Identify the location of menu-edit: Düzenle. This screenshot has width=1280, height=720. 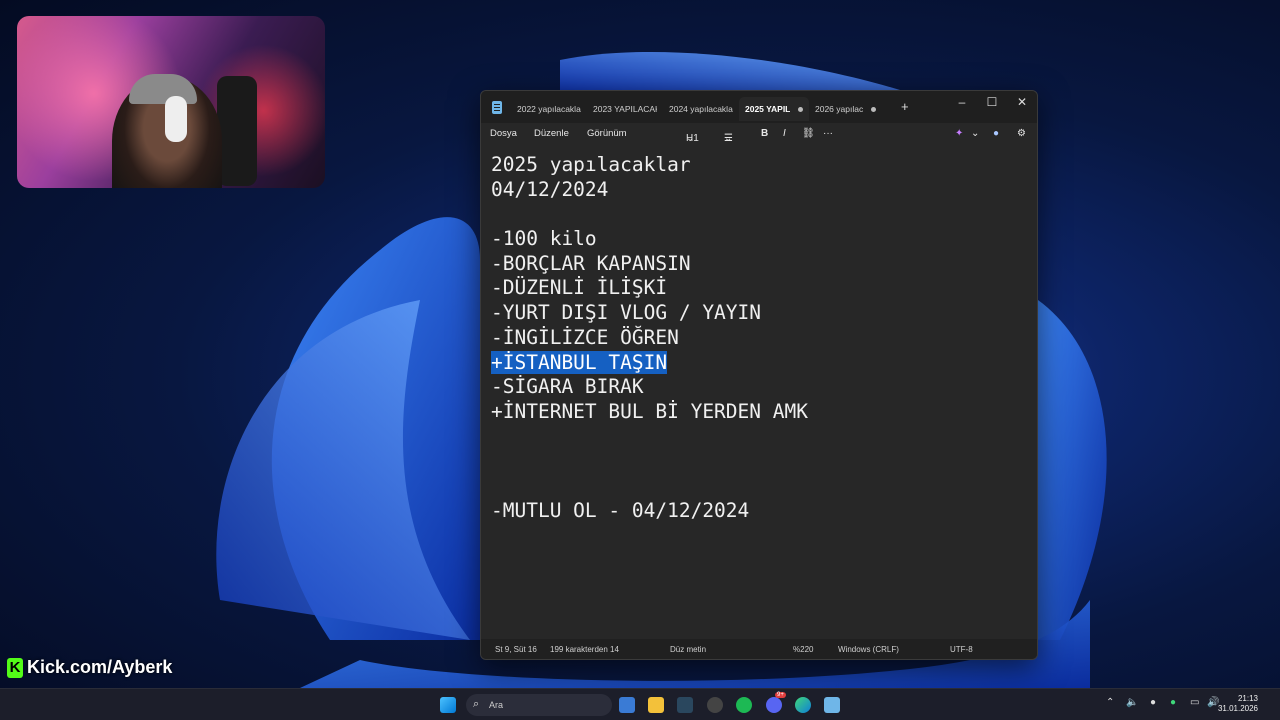
(551, 133).